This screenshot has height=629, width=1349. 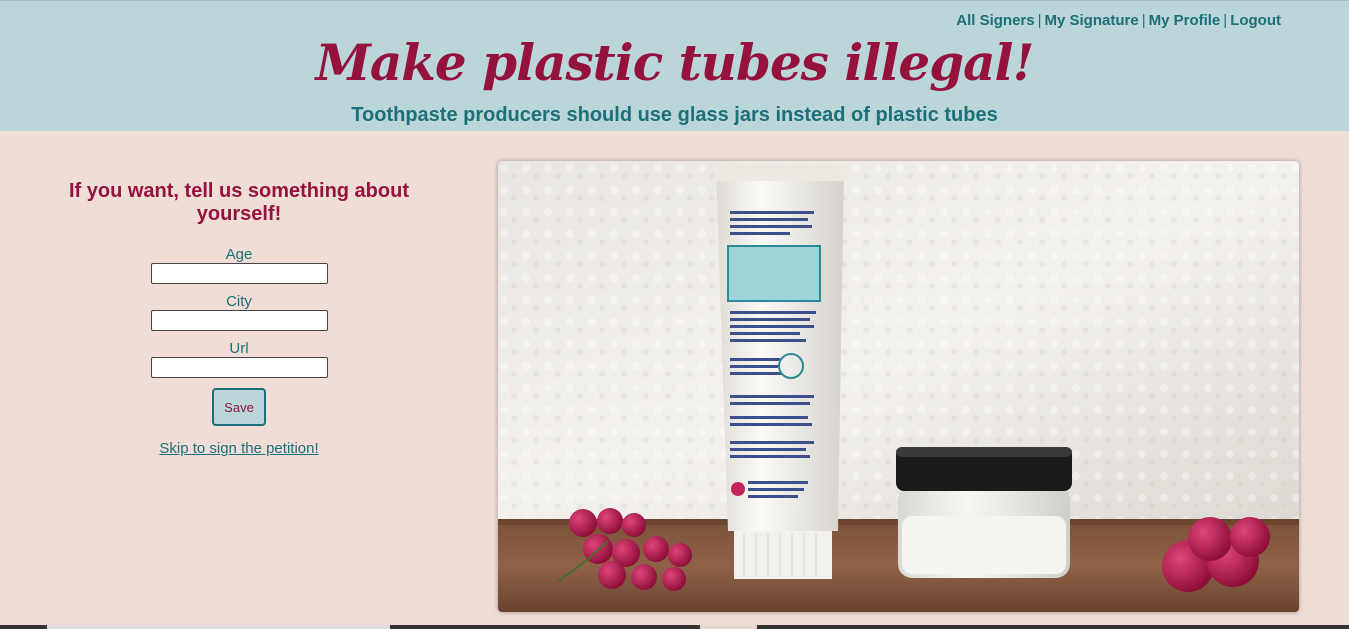 What do you see at coordinates (239, 448) in the screenshot?
I see `skip-to-sign-link: Skip to sign the petition!` at bounding box center [239, 448].